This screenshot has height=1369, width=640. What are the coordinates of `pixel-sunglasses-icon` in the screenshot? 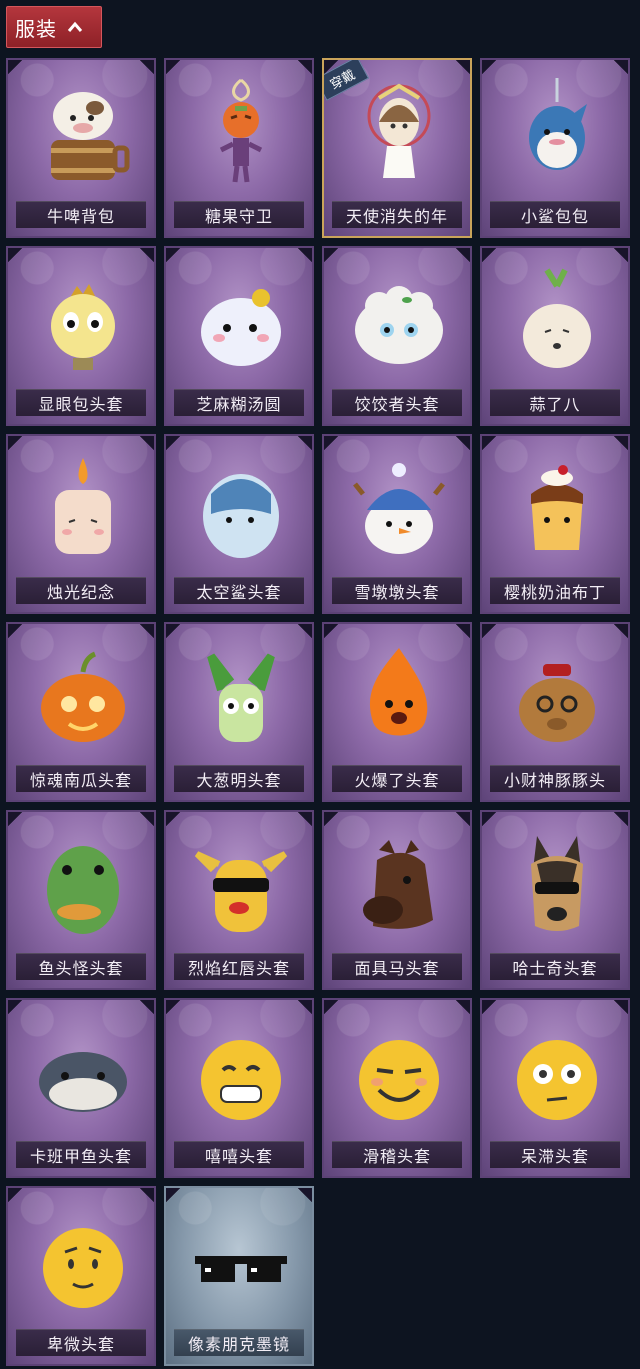 It's located at (241, 1269).